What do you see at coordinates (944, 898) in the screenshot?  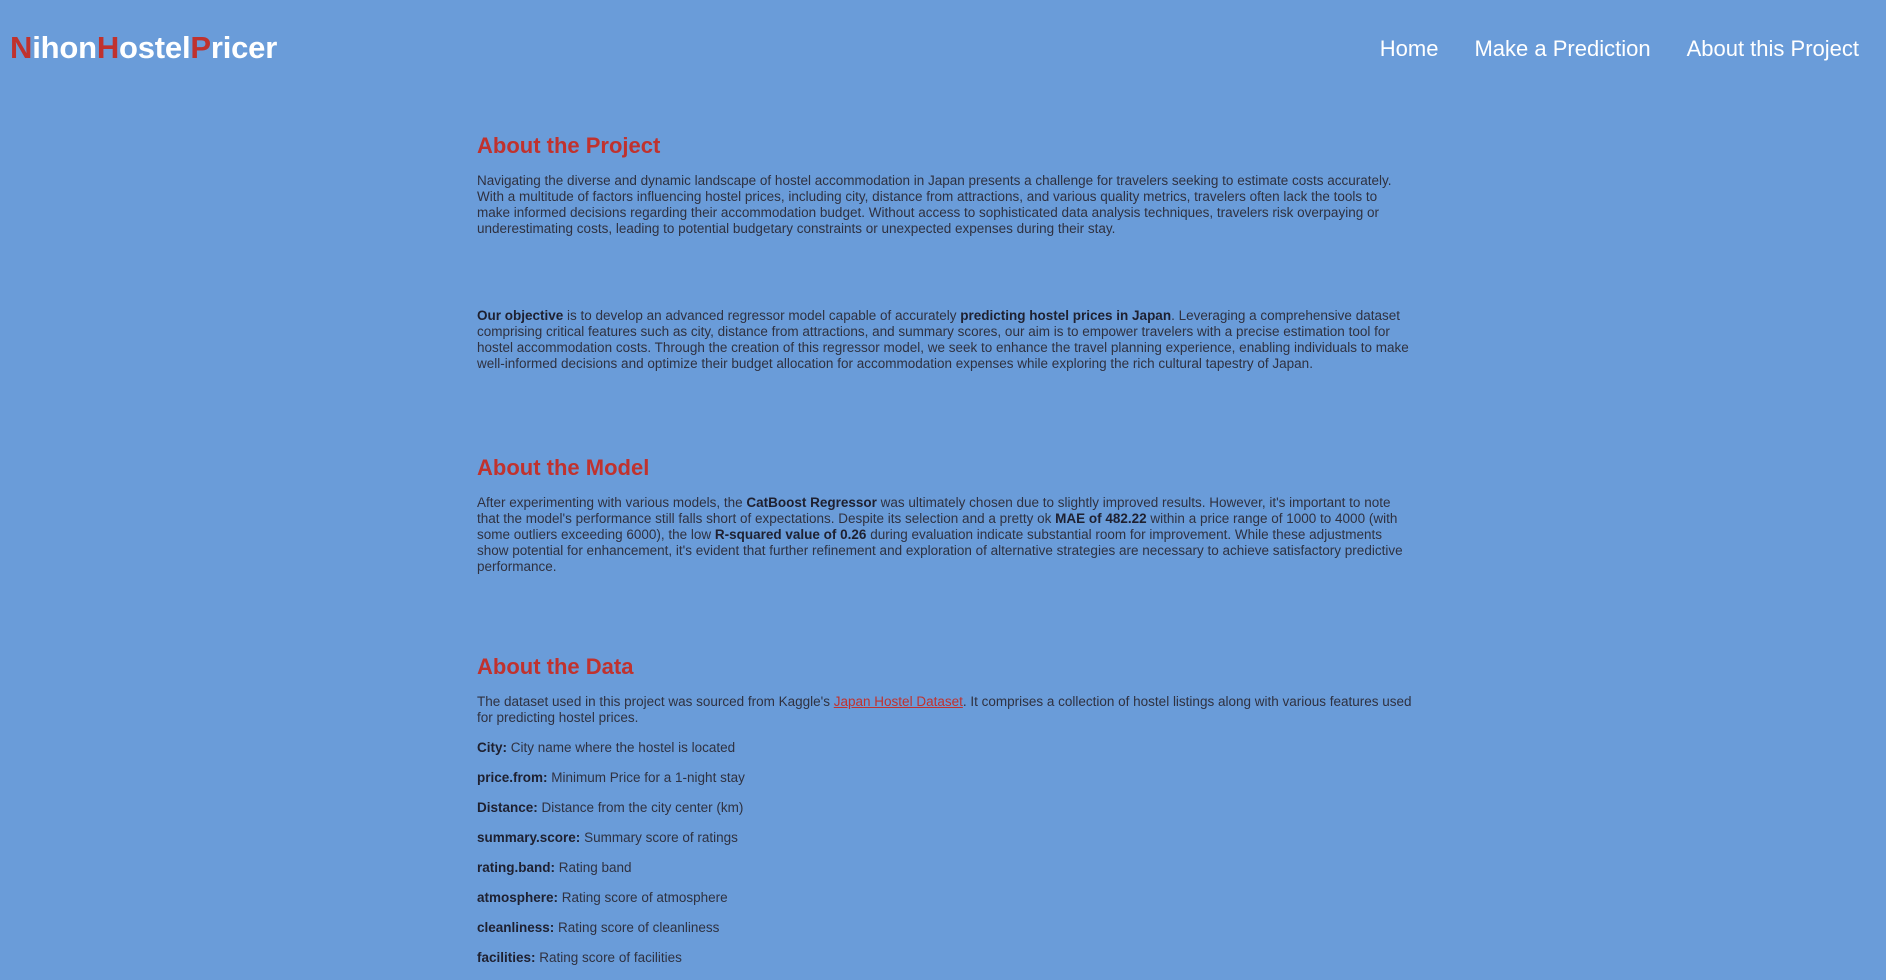 I see `feature-item: atmosphere: Rating score of atmosphere` at bounding box center [944, 898].